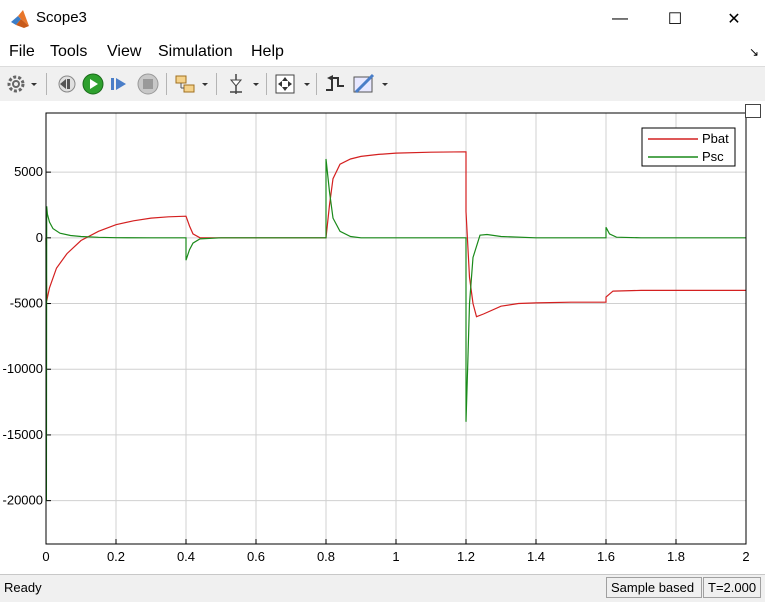 The image size is (765, 602). Describe the element at coordinates (753, 111) in the screenshot. I see `undock-icon` at that location.